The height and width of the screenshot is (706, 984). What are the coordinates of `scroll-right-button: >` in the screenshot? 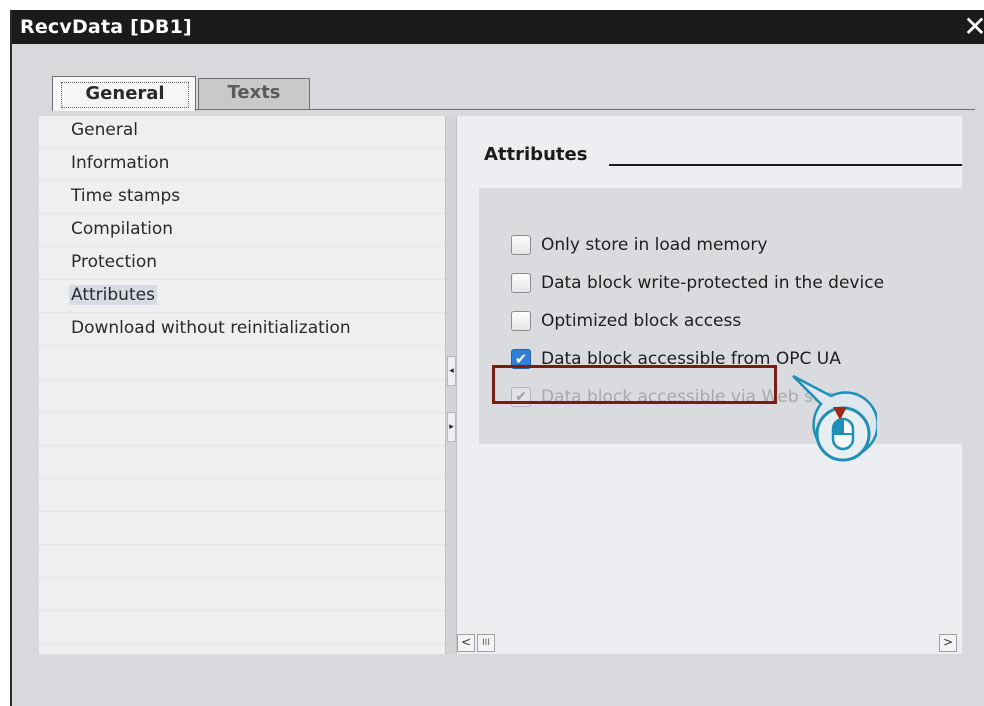 It's located at (948, 643).